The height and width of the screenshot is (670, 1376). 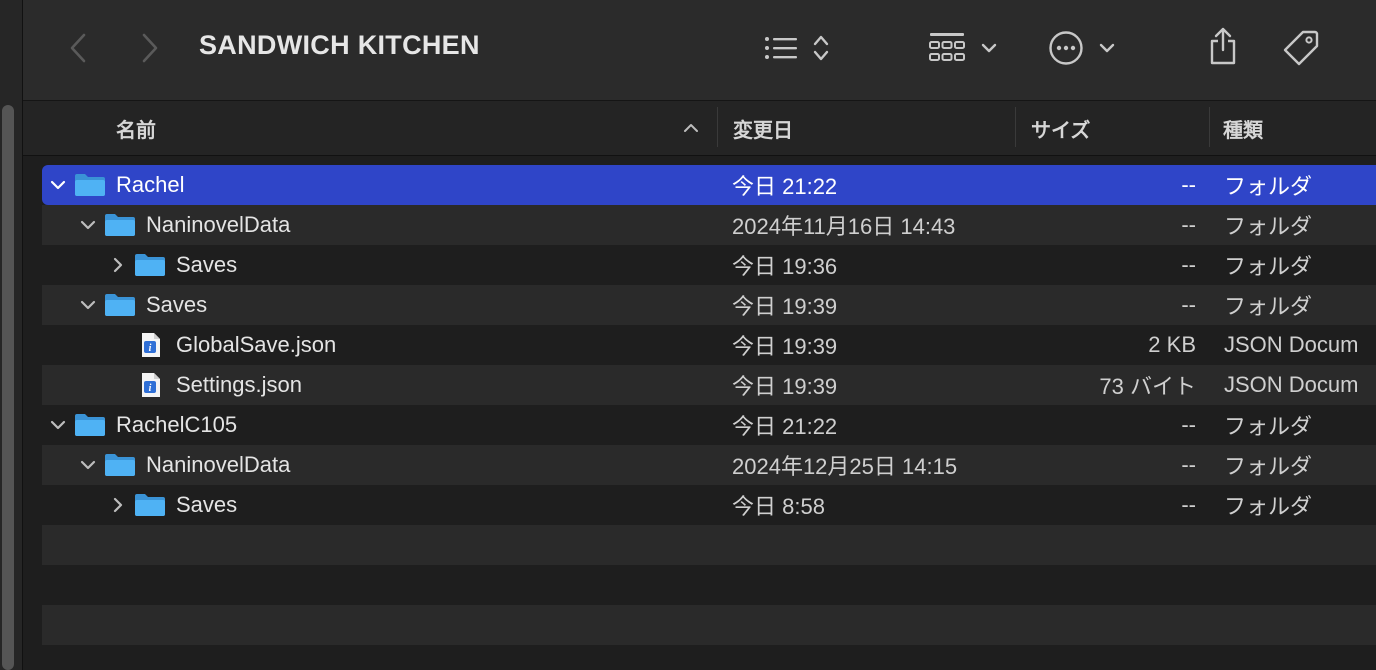 I want to click on item-date: 今日 8:58, so click(x=778, y=506).